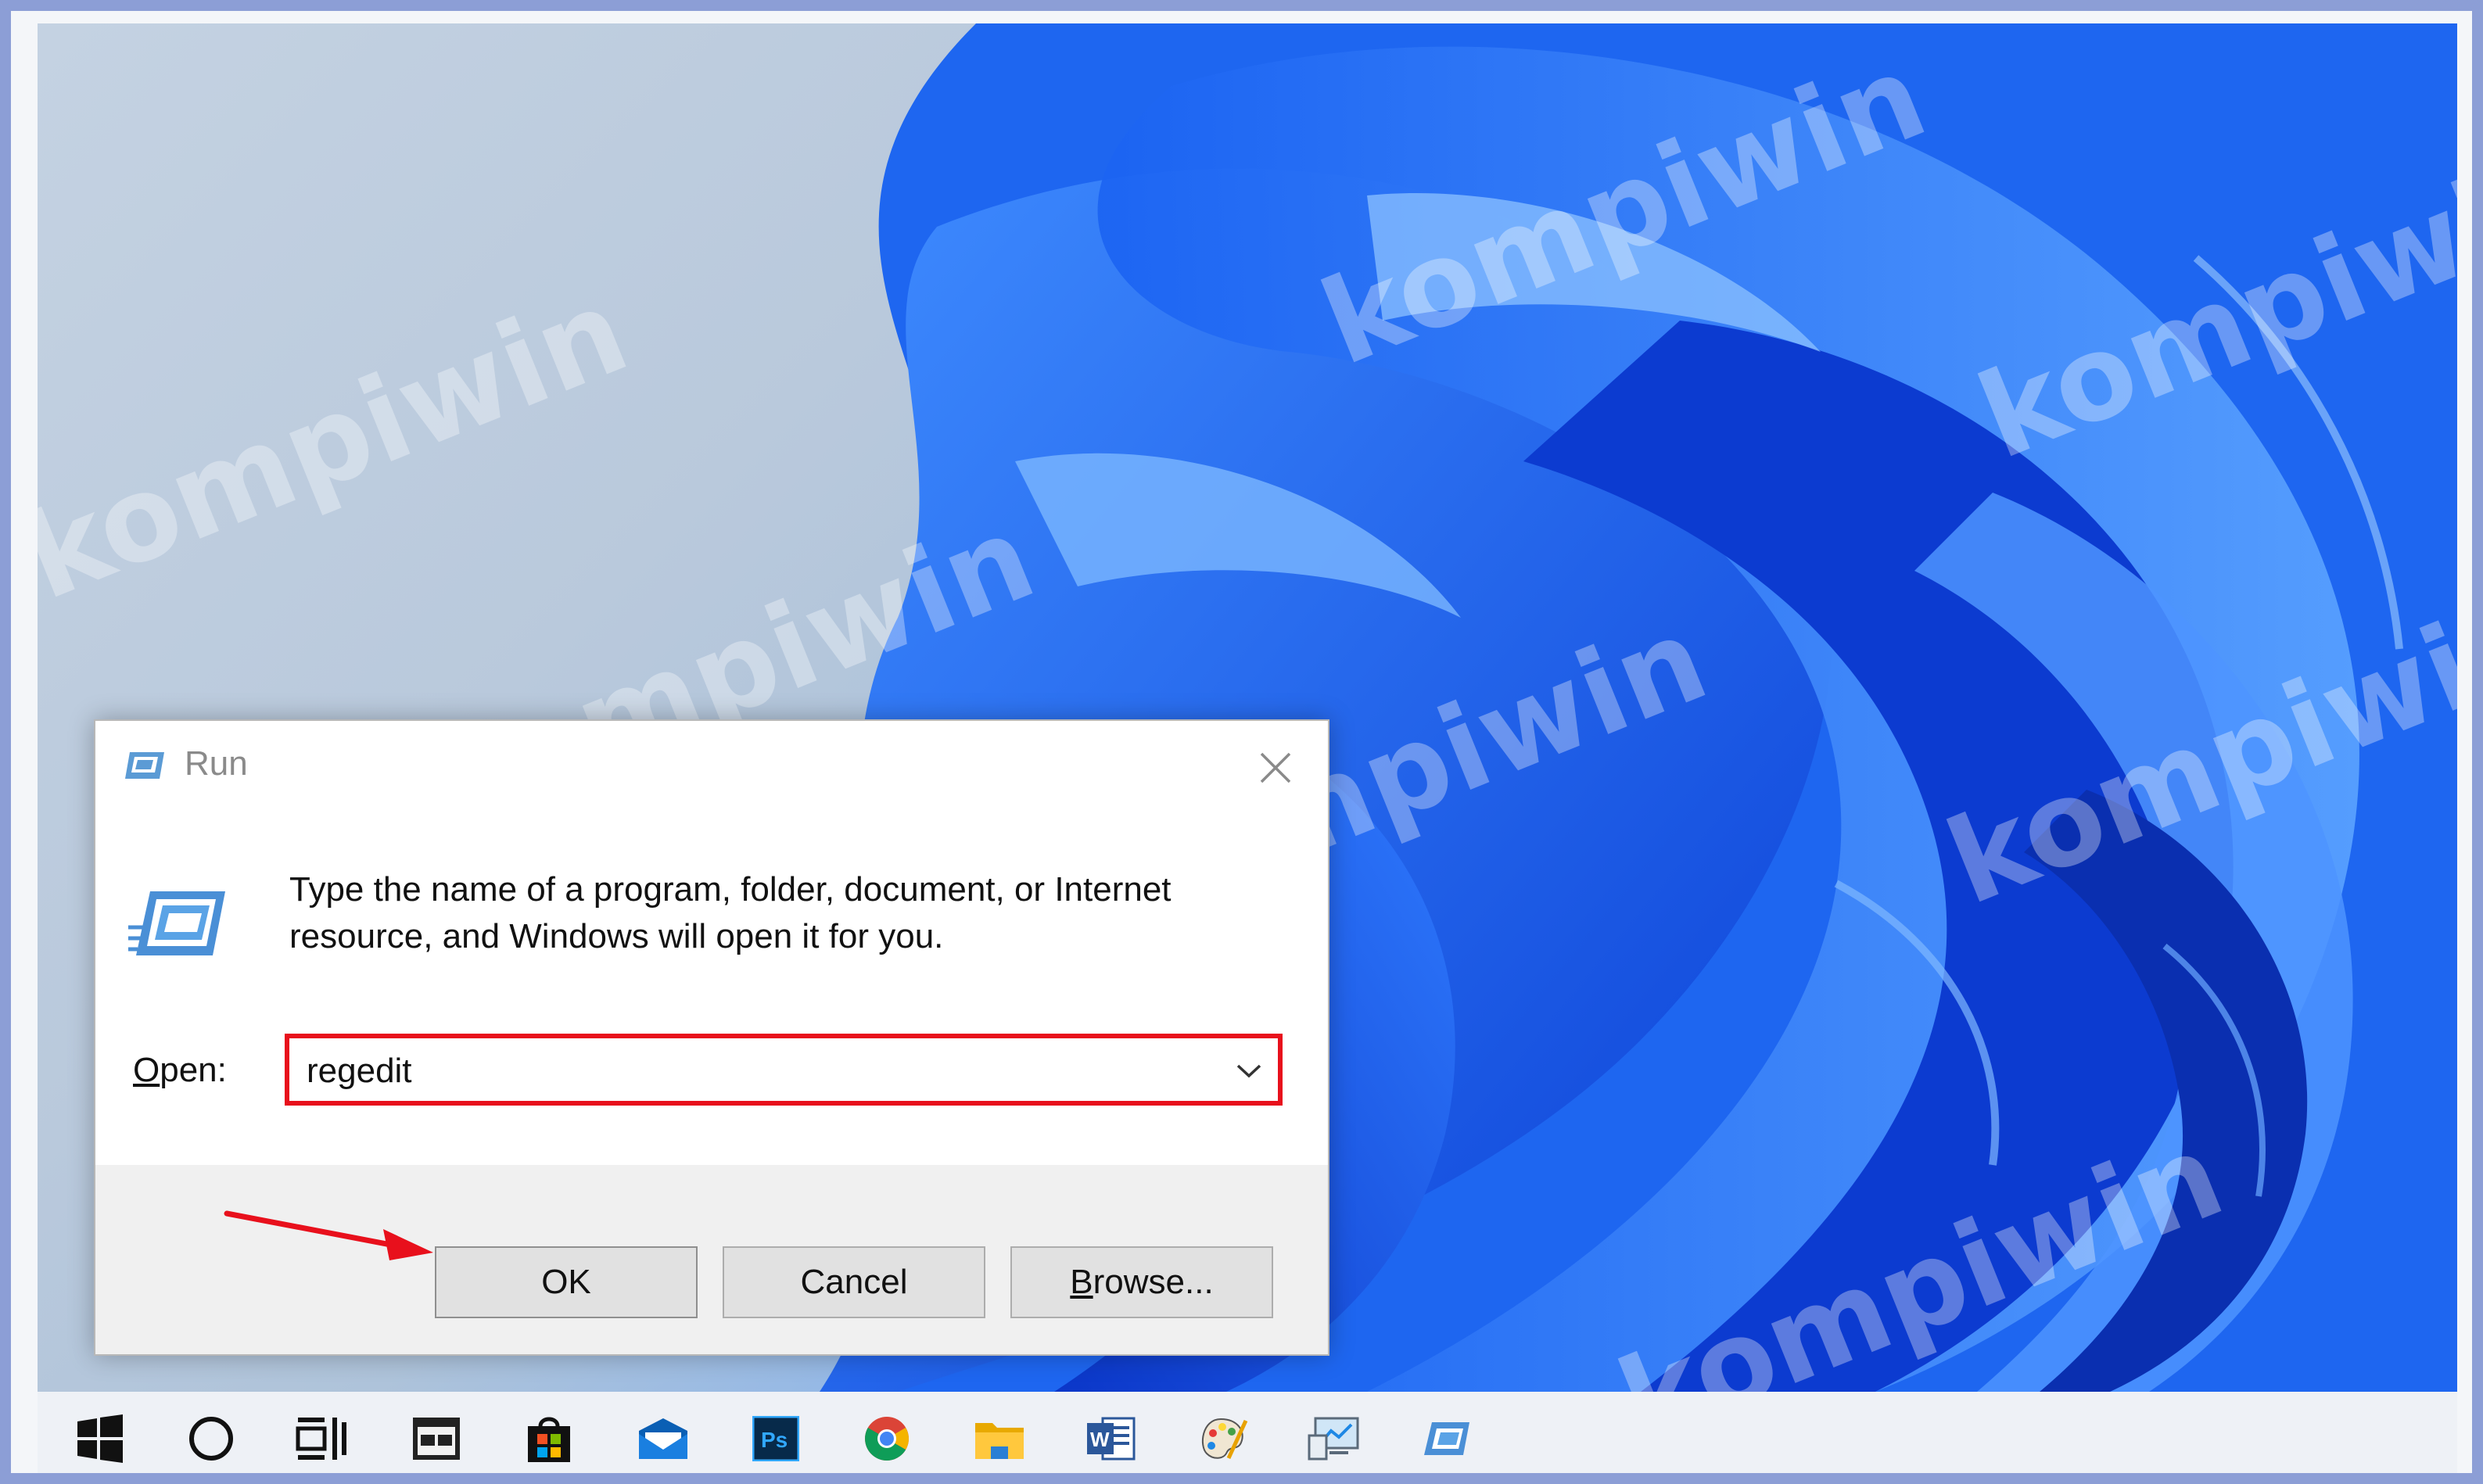  What do you see at coordinates (328, 1235) in the screenshot?
I see `annotation-arrow` at bounding box center [328, 1235].